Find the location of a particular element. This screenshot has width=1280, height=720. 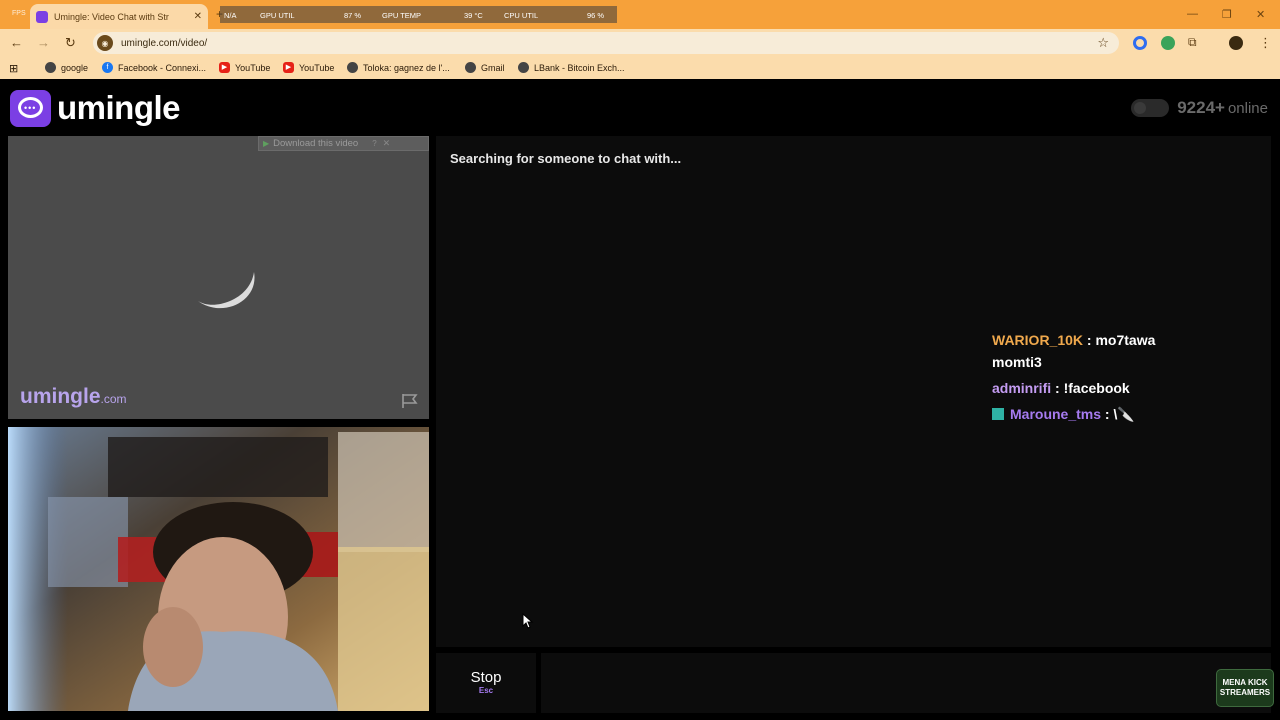

extension-green-icon is located at coordinates (1168, 43).